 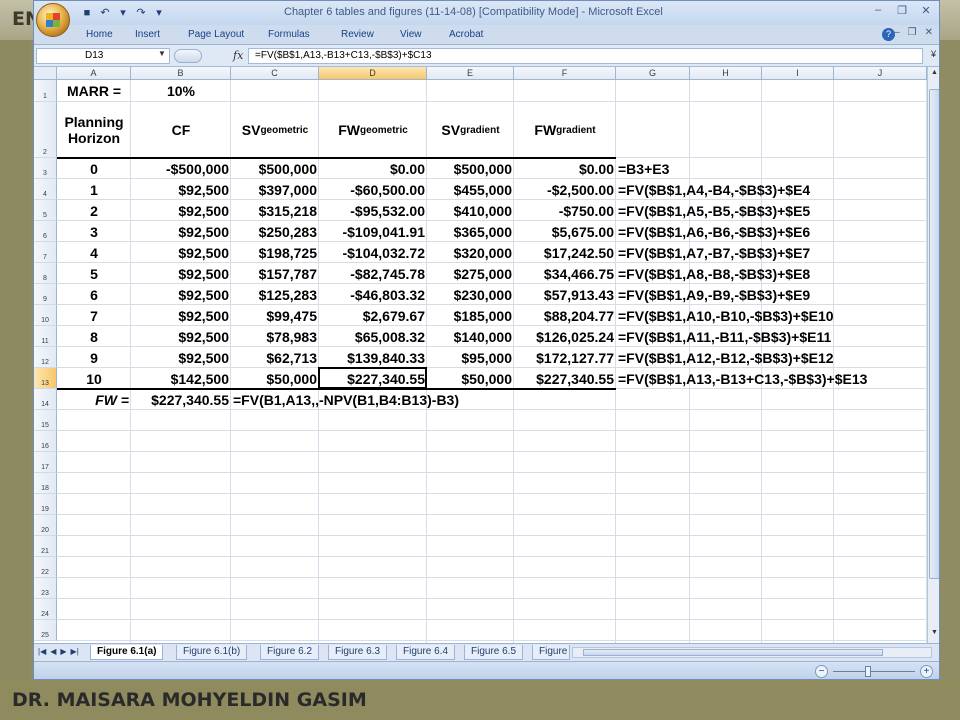 I want to click on insert-function-icon: fx, so click(x=238, y=55).